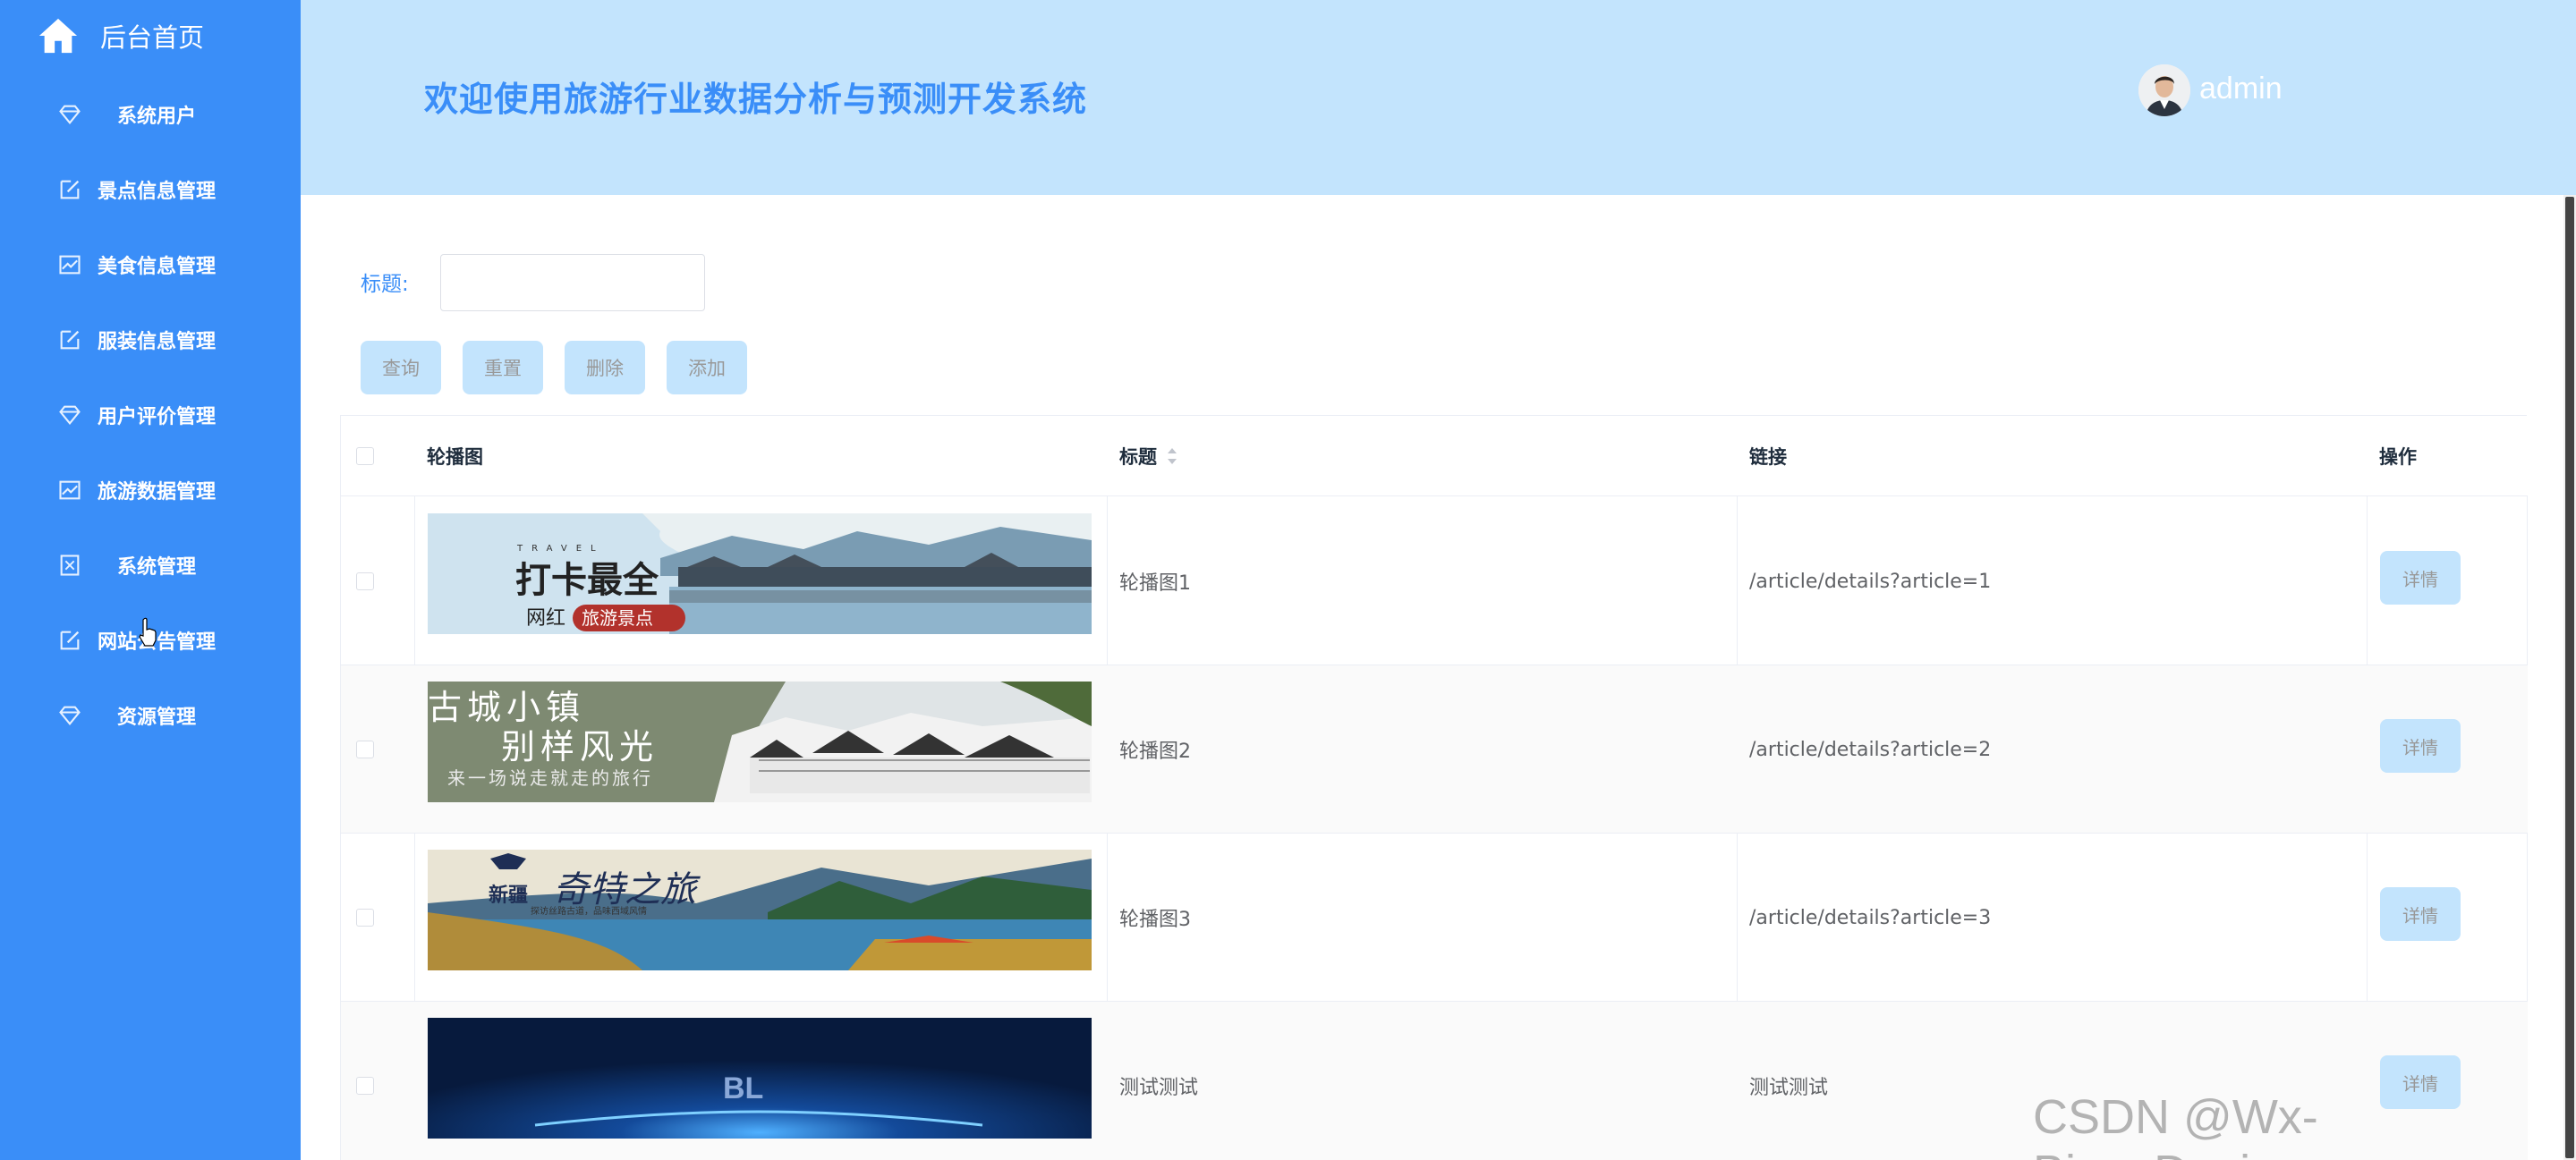 The image size is (2576, 1160). What do you see at coordinates (385, 284) in the screenshot?
I see `search-label: 标题:` at bounding box center [385, 284].